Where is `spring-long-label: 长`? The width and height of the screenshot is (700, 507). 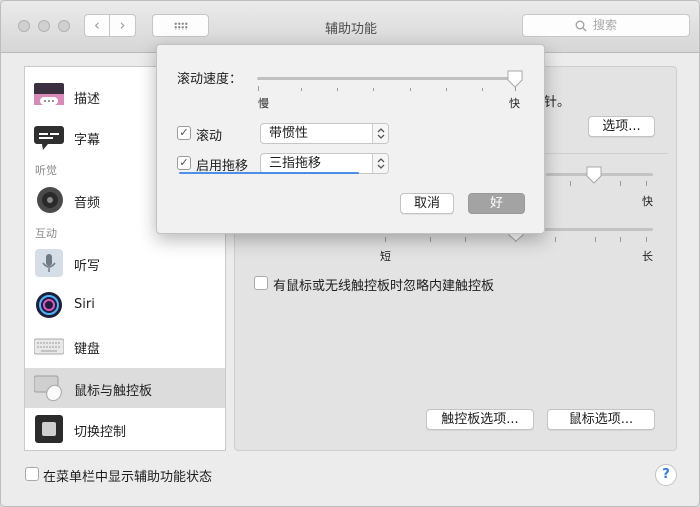 spring-long-label: 长 is located at coordinates (647, 256).